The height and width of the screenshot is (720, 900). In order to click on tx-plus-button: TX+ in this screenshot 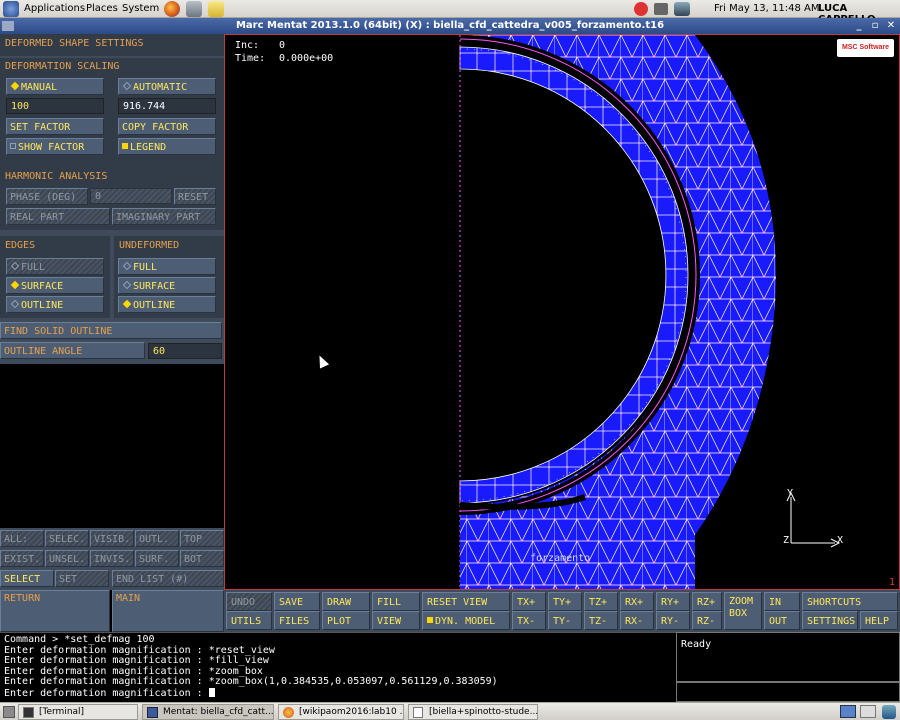, I will do `click(529, 601)`.